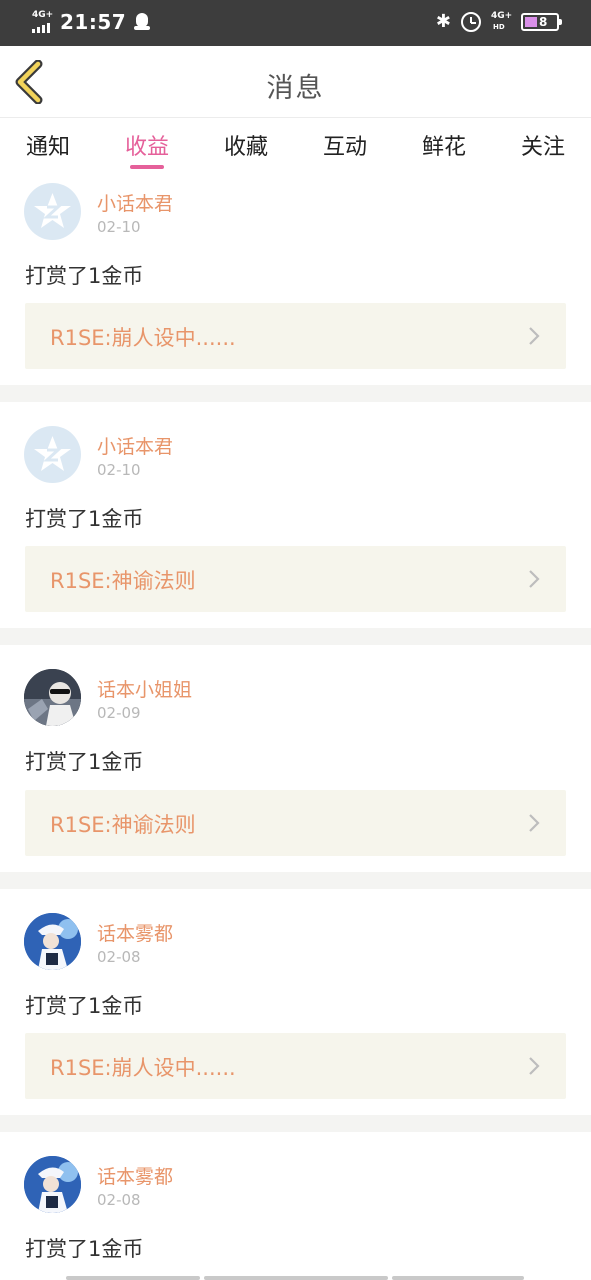 The image size is (591, 1280). I want to click on status-bar: 4G+ 21:57 ✱ 4G+ HD 8, so click(295, 23).